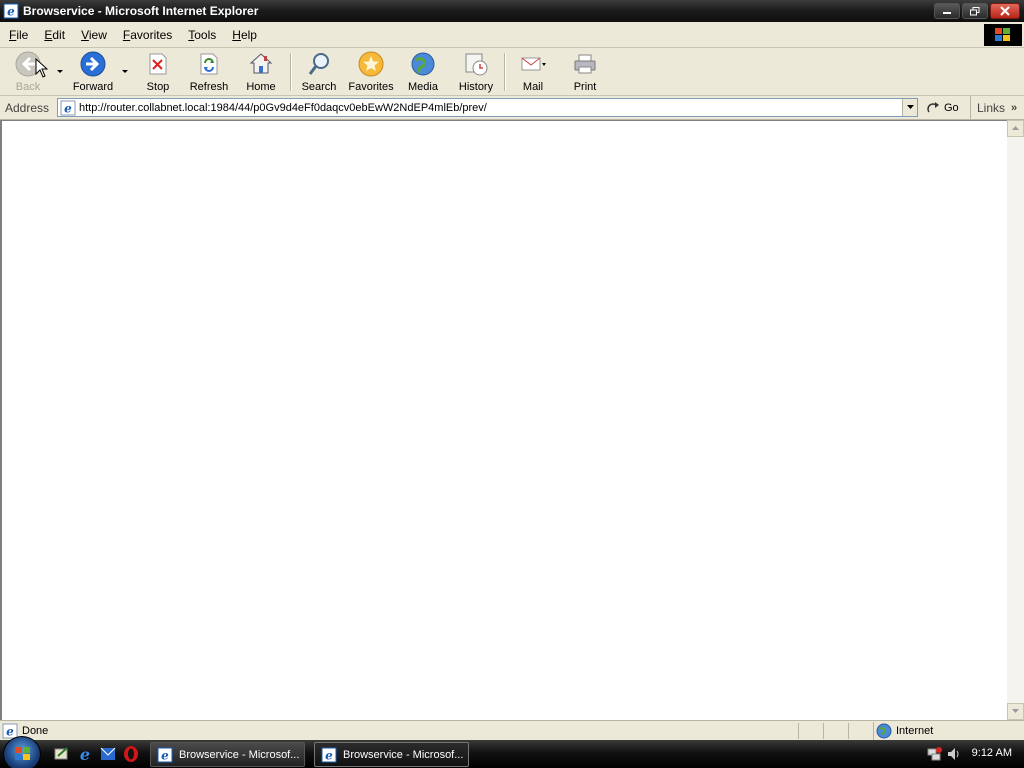 This screenshot has width=1024, height=768. I want to click on forward-button: Forward, so click(93, 72).